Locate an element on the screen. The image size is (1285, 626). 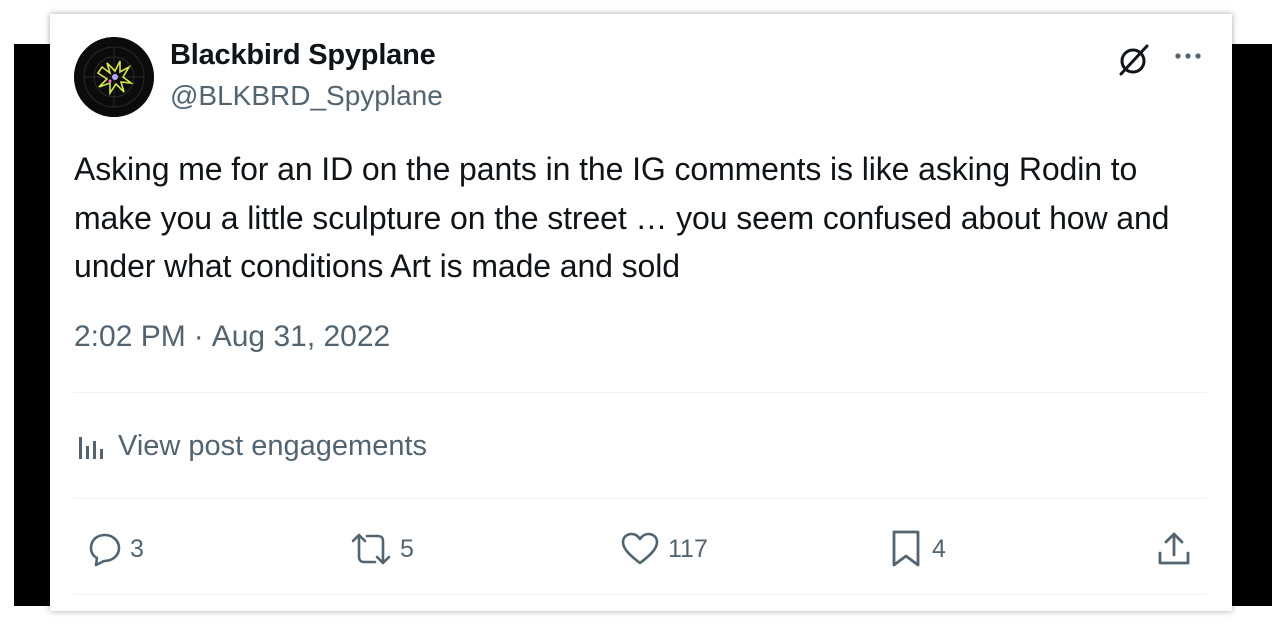
tweet-timestamp: 2:02 PM · Aug 31, 2022 is located at coordinates (232, 337).